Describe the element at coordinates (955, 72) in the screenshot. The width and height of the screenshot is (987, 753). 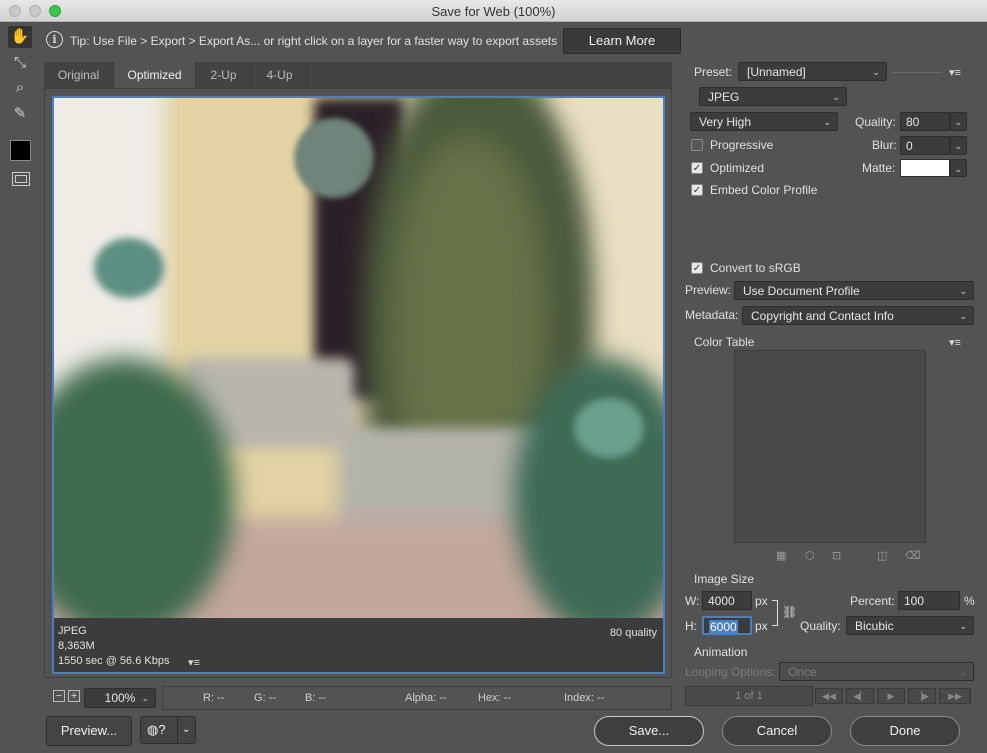
I see `optimize-menu-icon: ▾≡` at that location.